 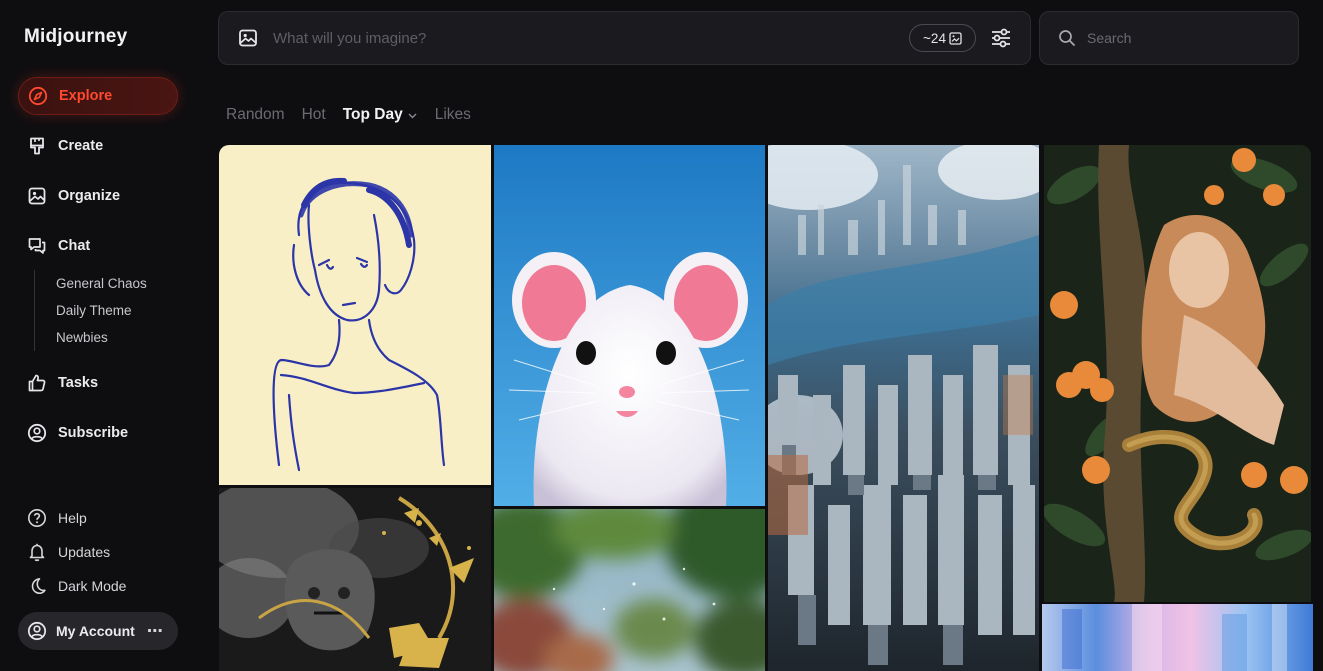 I want to click on chevron-down-icon, so click(x=412, y=115).